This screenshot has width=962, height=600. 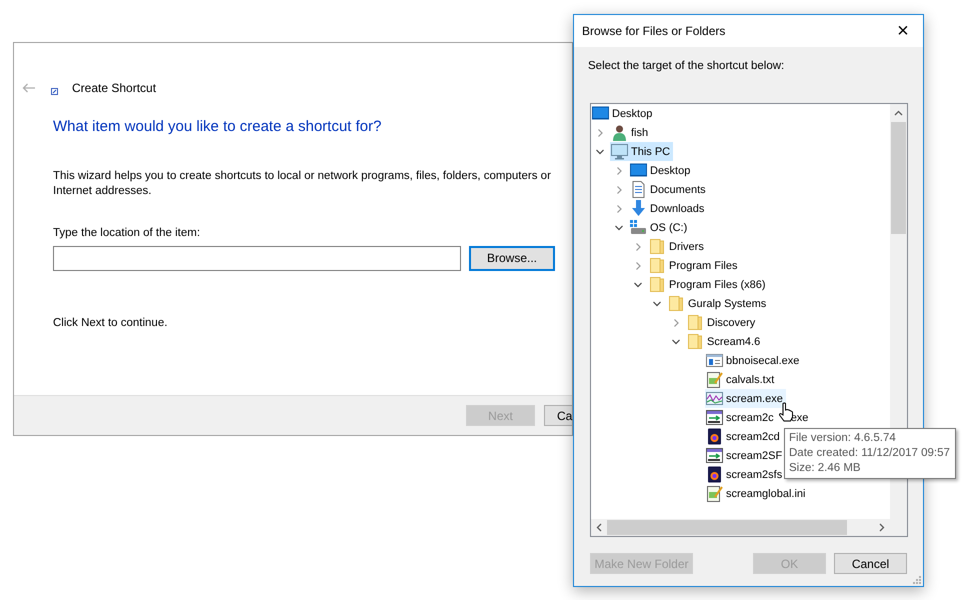 I want to click on tooltip-line: File version: 4.6.5.74, so click(x=843, y=438).